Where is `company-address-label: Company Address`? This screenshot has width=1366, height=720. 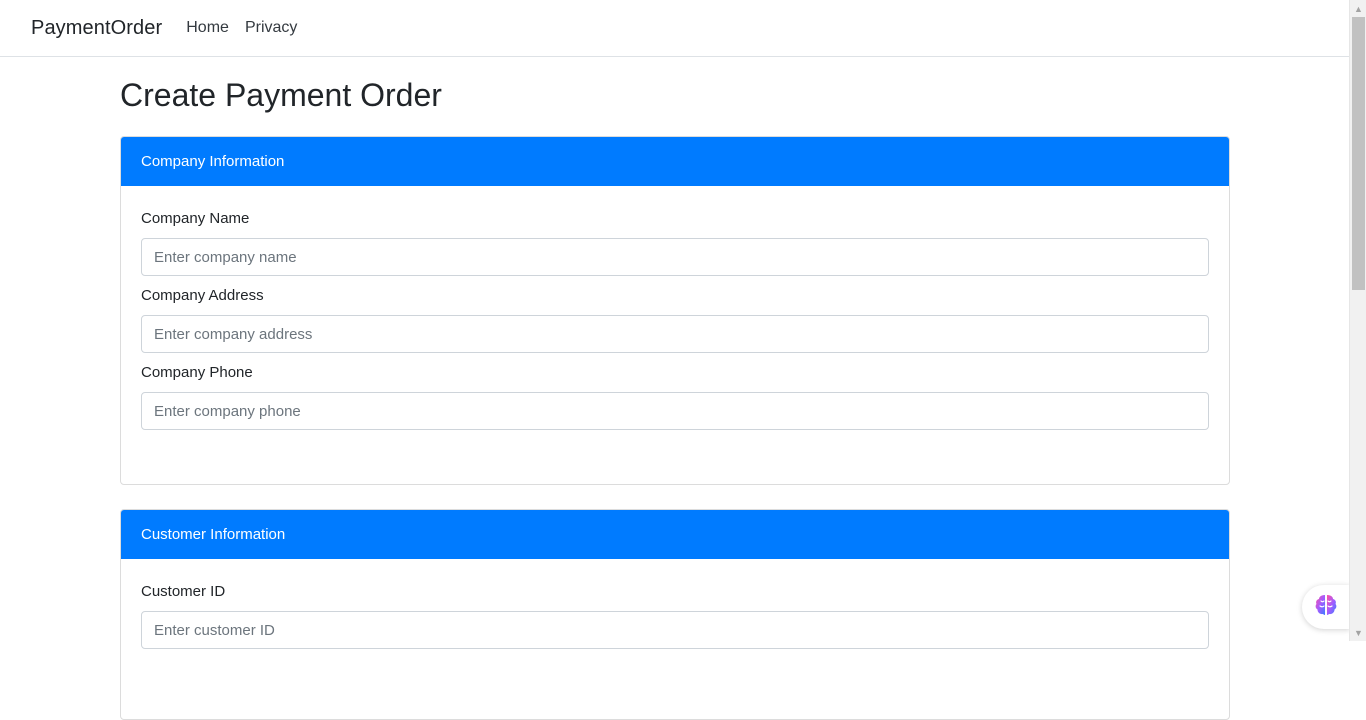 company-address-label: Company Address is located at coordinates (202, 295).